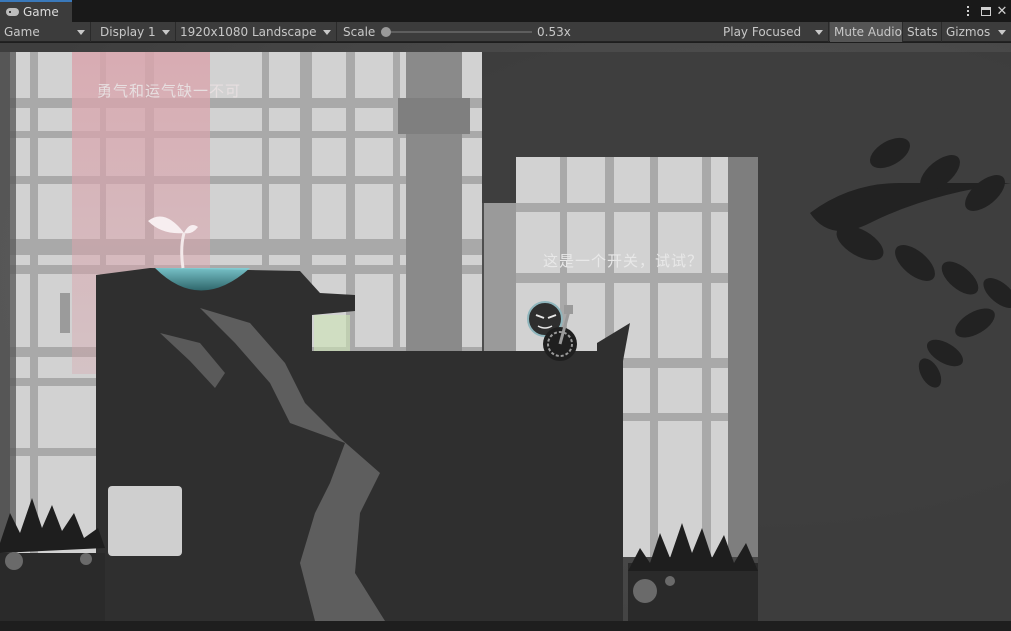  I want to click on stats-toggle: Stats, so click(922, 32).